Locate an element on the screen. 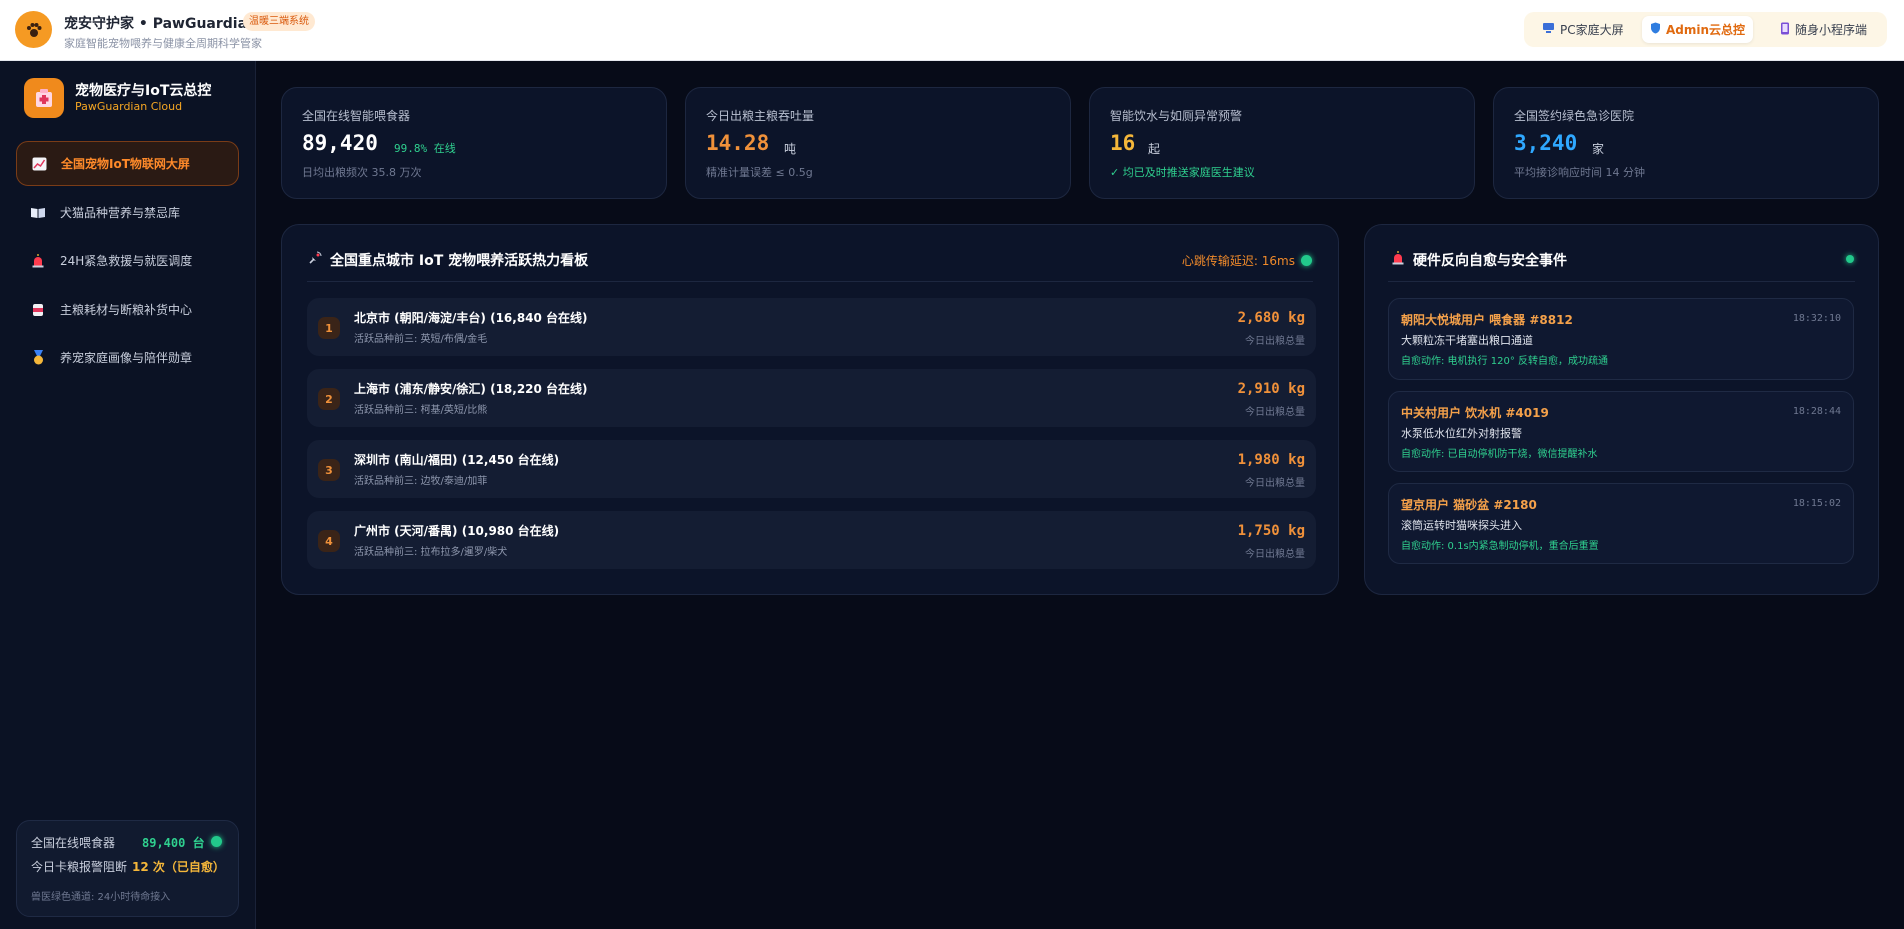 The width and height of the screenshot is (1904, 929). event-description: 大颗粒冻干堵塞出粮口通道 is located at coordinates (1467, 340).